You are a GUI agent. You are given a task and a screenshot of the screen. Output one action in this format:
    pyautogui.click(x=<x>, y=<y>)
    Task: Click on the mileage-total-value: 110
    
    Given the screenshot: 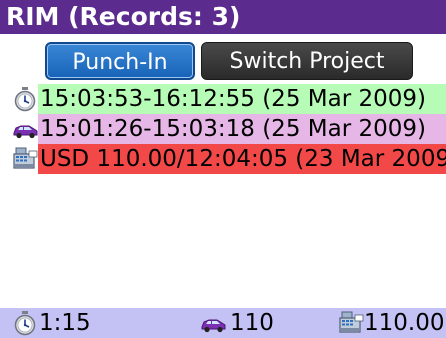 What is the action you would take?
    pyautogui.click(x=252, y=323)
    